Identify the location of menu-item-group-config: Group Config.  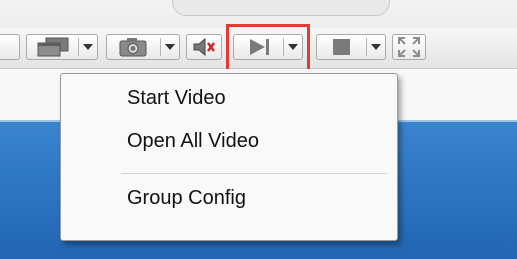
(186, 198).